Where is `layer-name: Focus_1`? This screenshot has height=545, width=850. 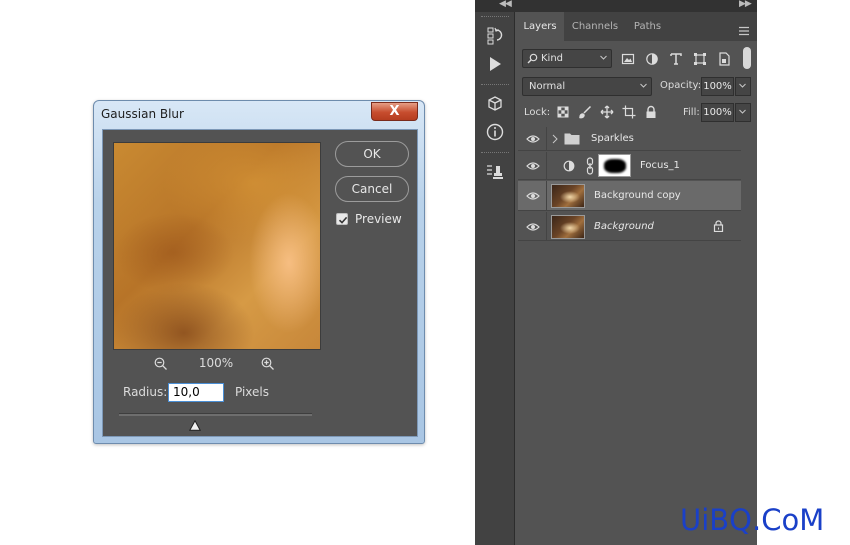
layer-name: Focus_1 is located at coordinates (660, 165).